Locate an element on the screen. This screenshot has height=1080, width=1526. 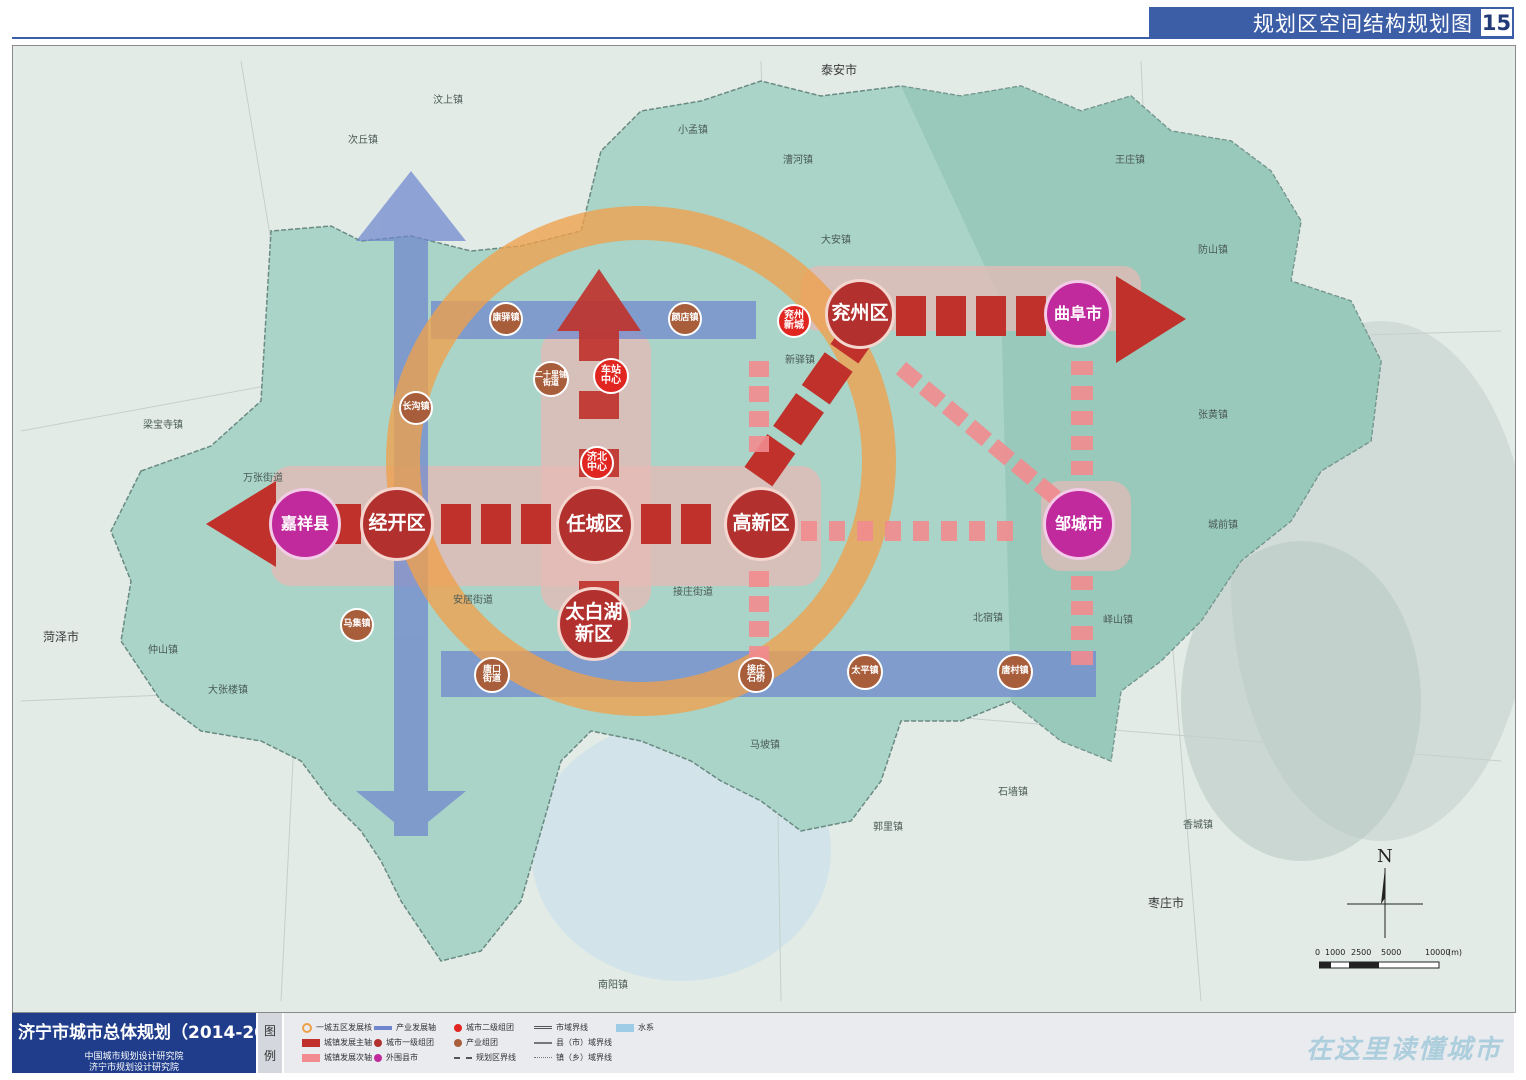
legend-main-axis: 城镇发展主轴 is located at coordinates (337, 1042).